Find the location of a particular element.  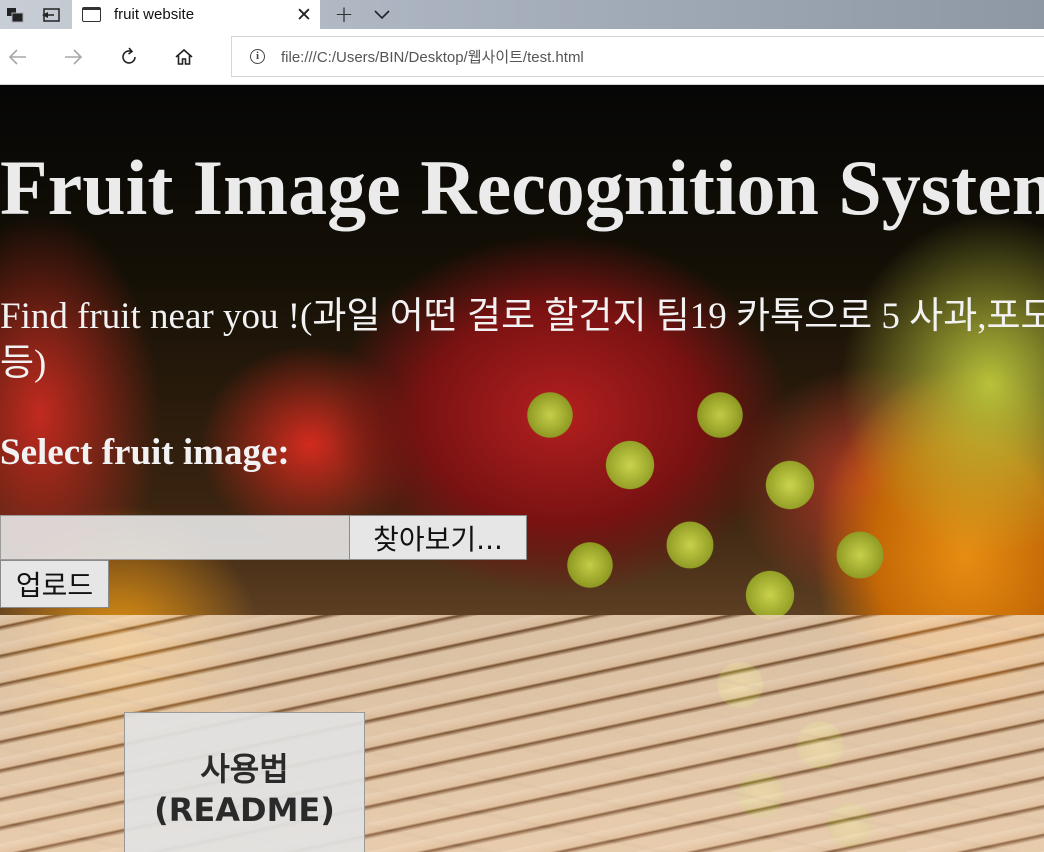

readme-label-korean: 사용법 is located at coordinates (244, 769).